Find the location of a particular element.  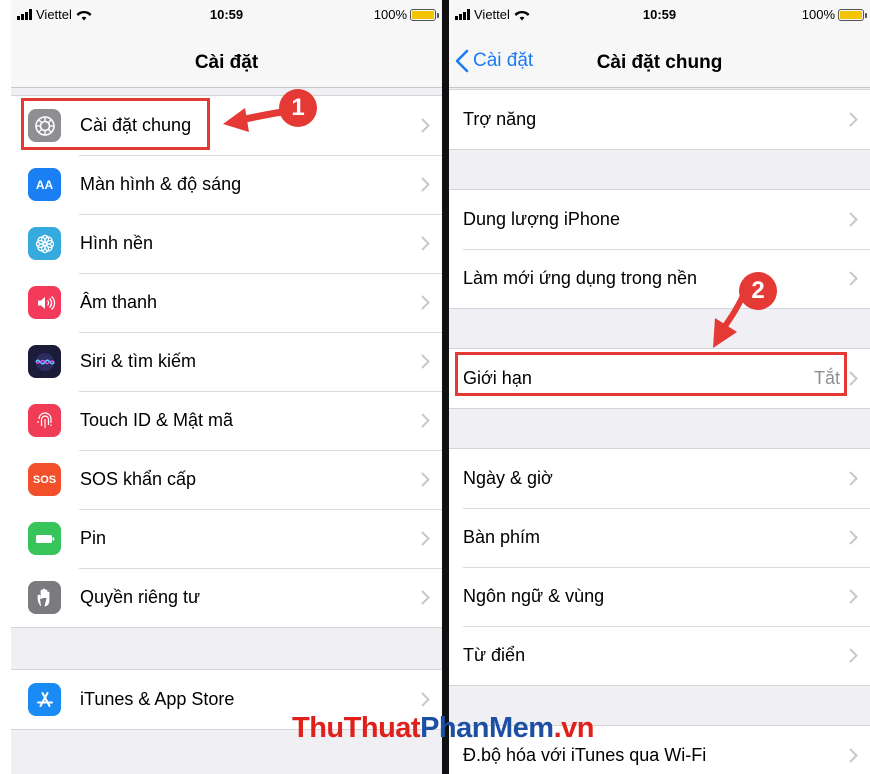

general-item-restrictions: Giới hạn Tắt is located at coordinates (659, 378).